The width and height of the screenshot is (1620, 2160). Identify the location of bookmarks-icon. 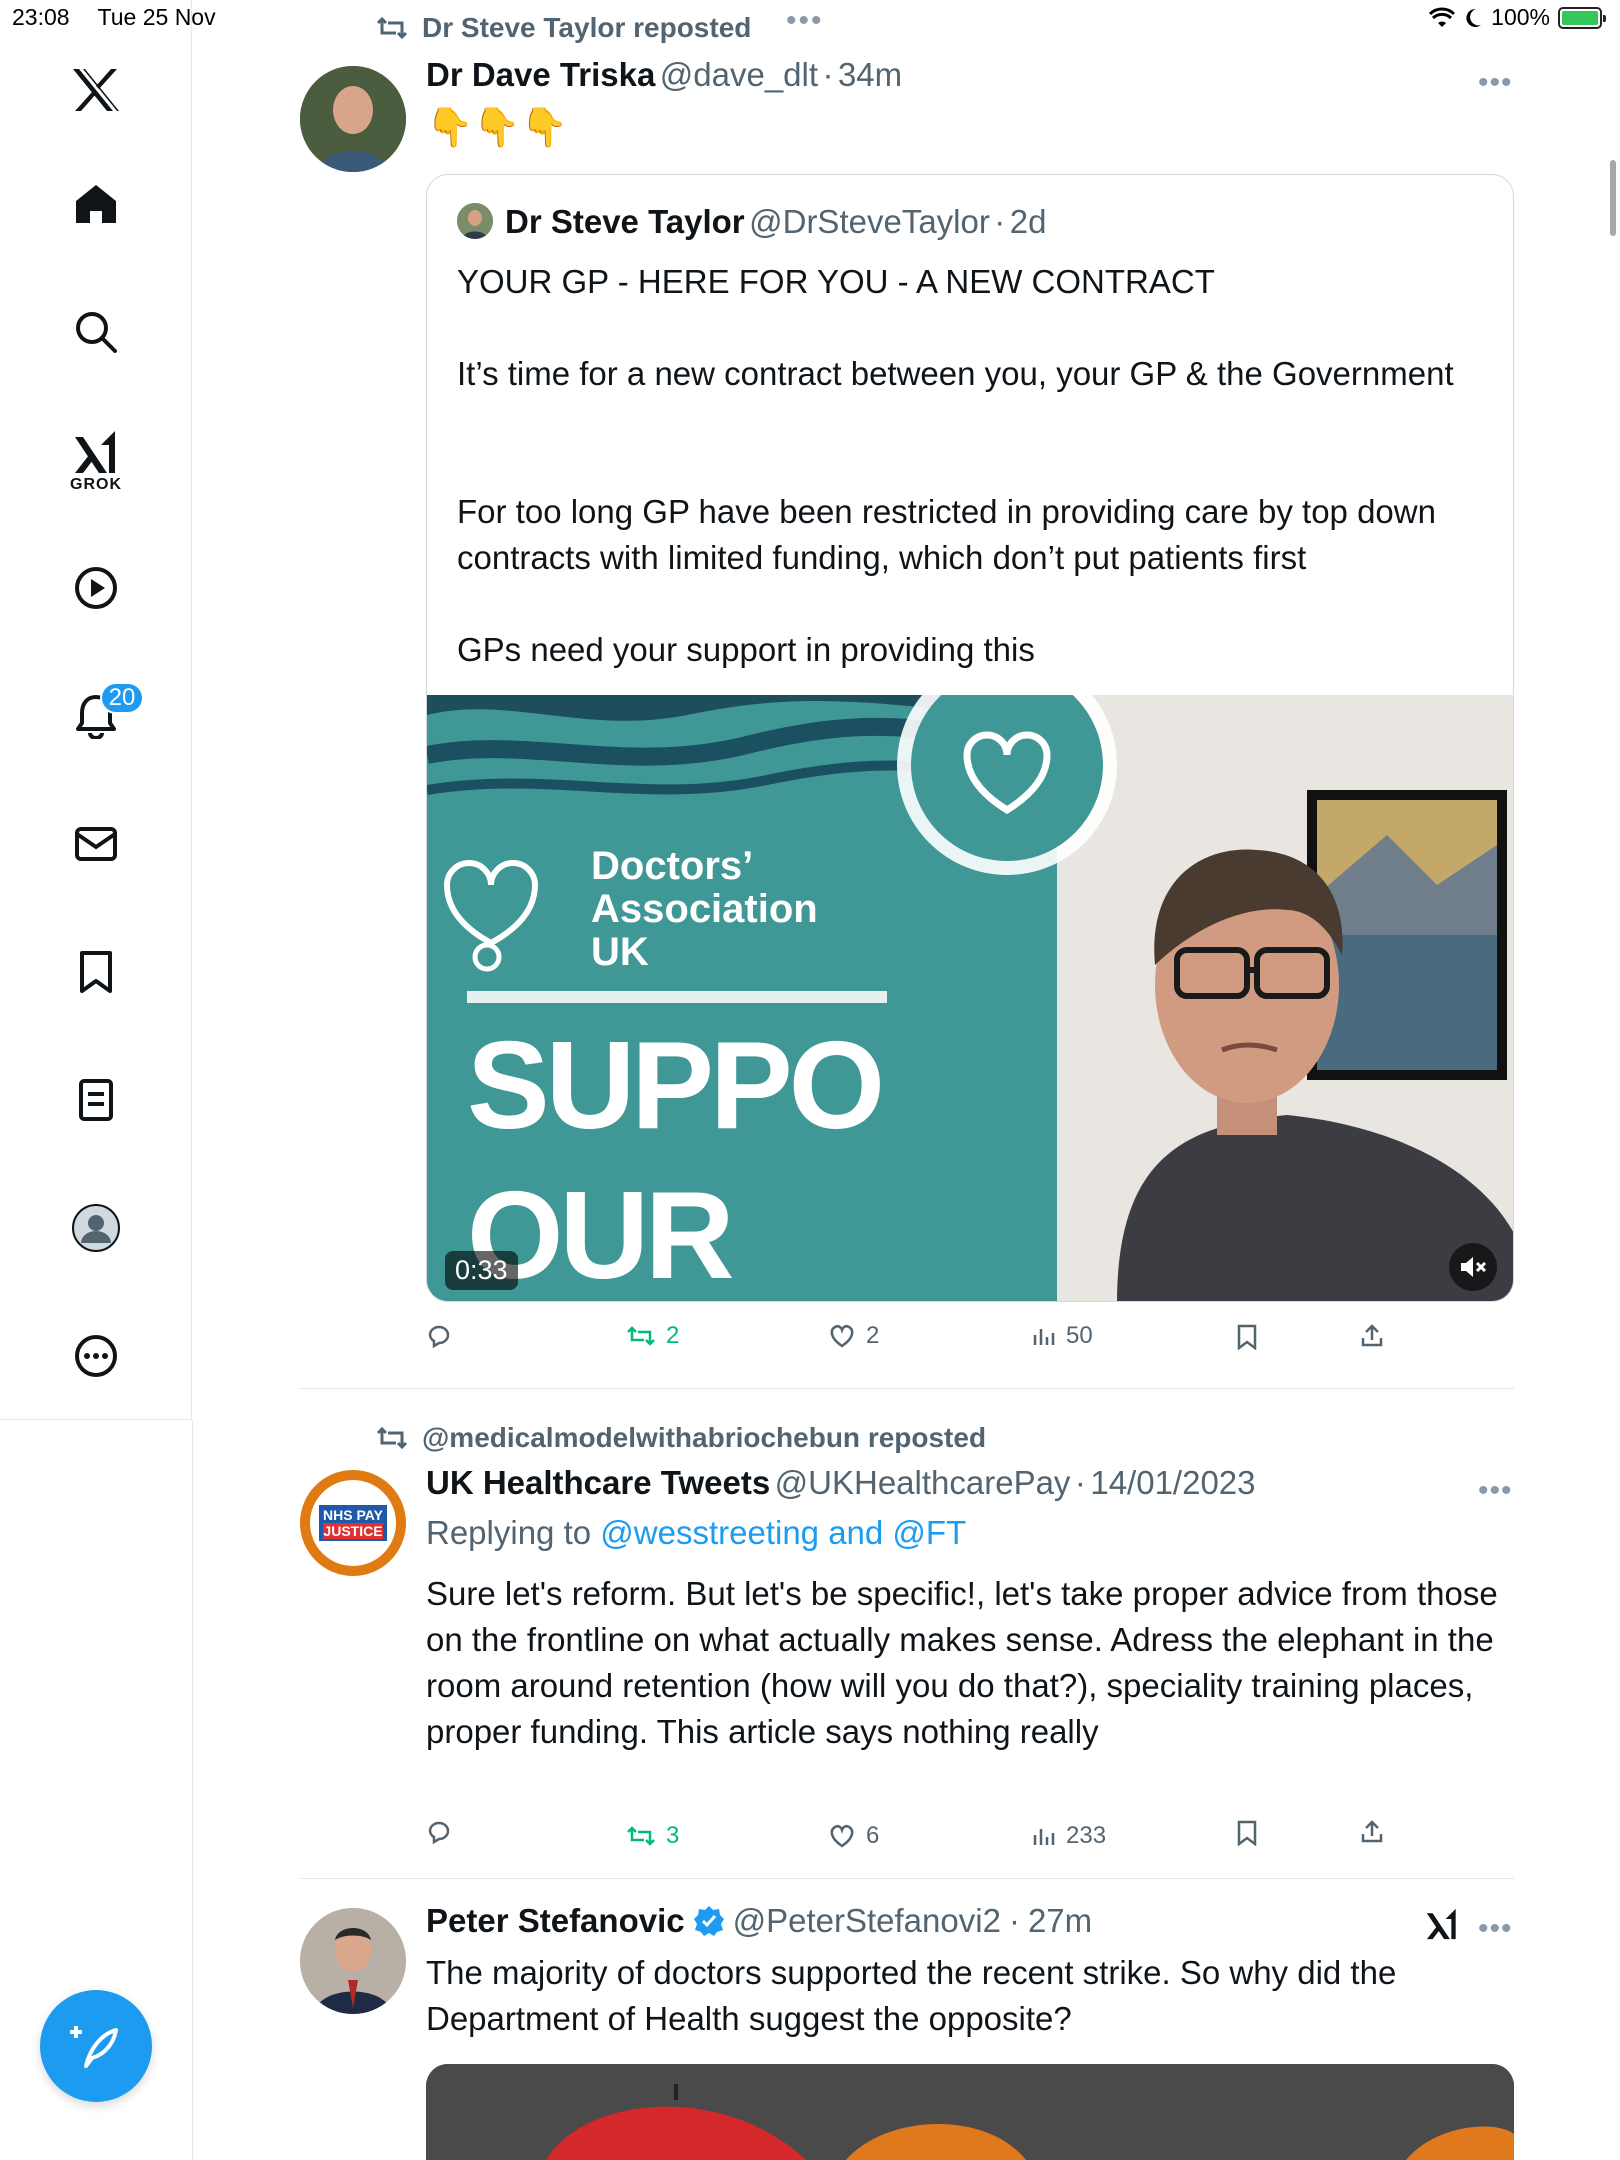
(96, 972).